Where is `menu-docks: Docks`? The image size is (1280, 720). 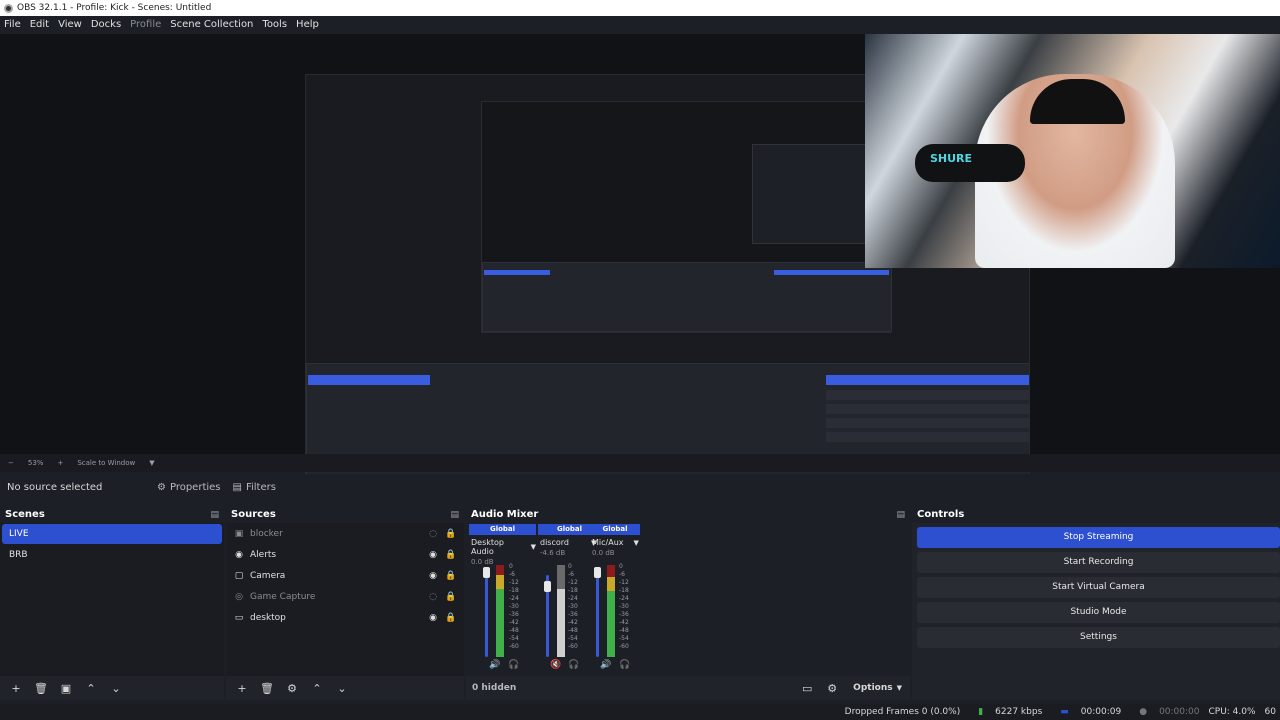
menu-docks: Docks is located at coordinates (106, 25).